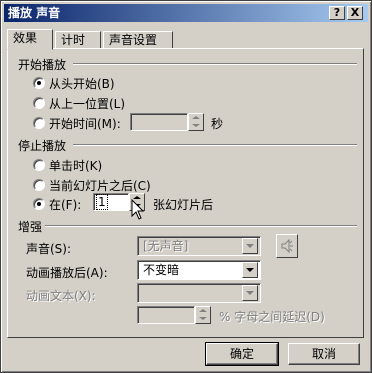  I want to click on help-icon: ?, so click(337, 12).